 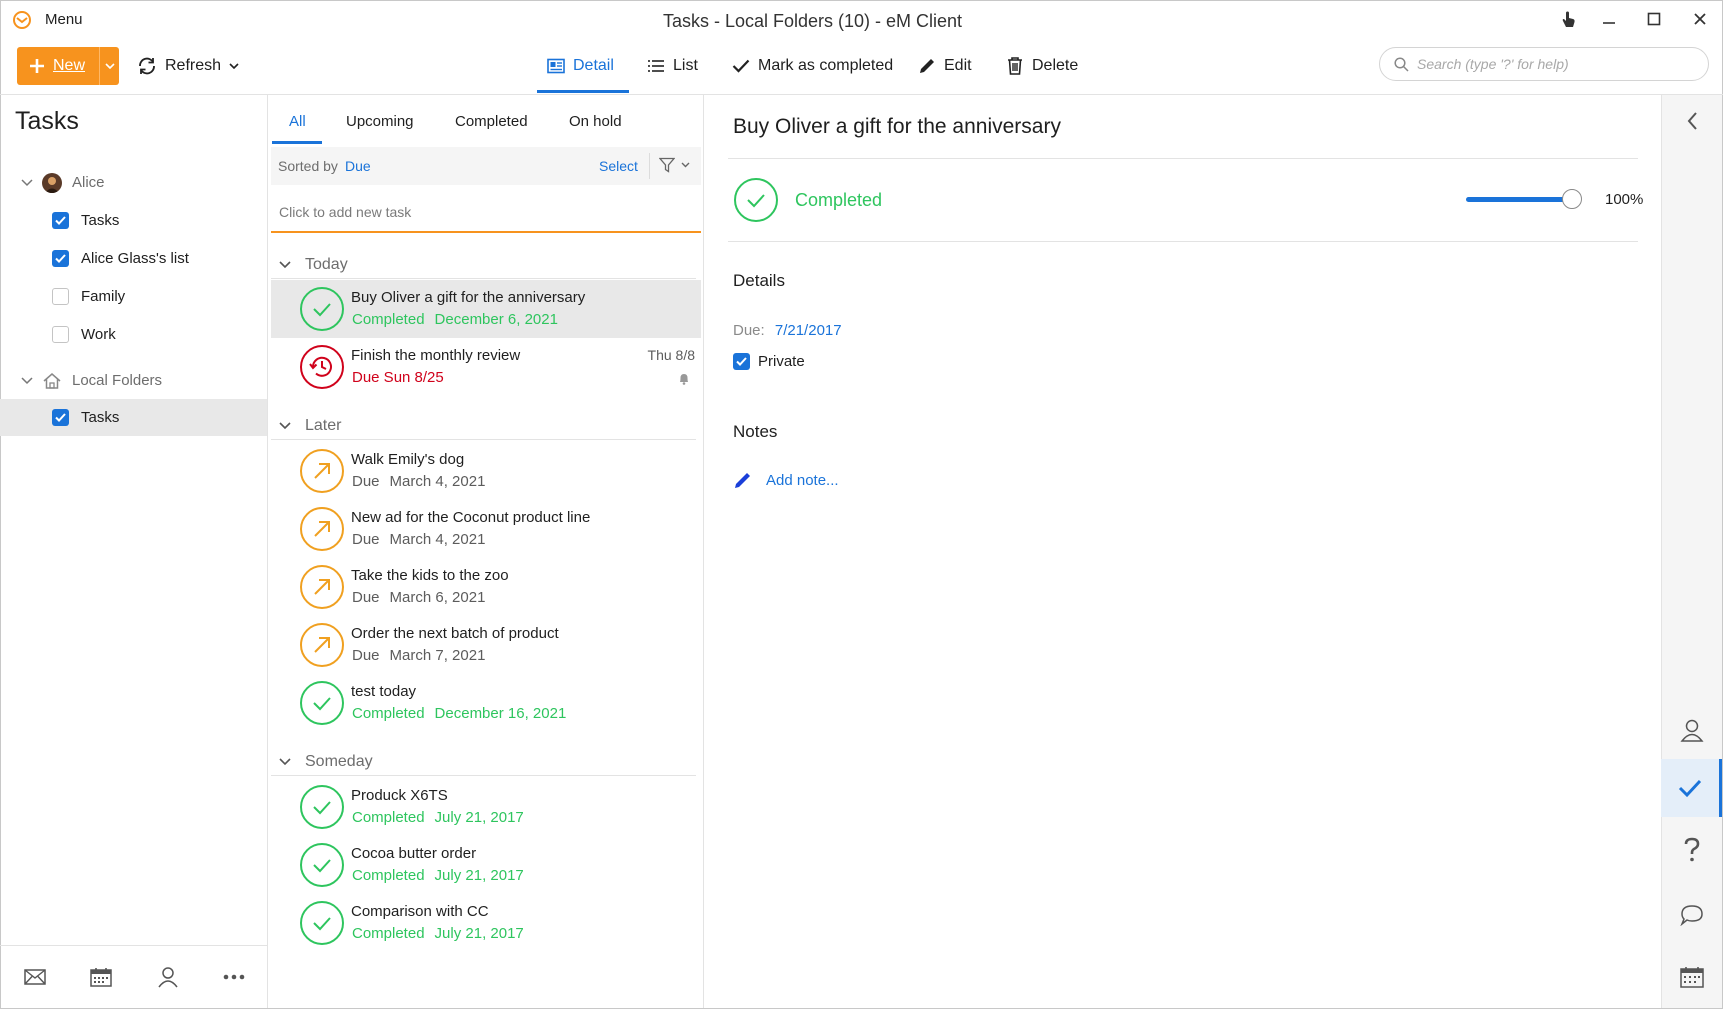 I want to click on mark-as-completed-button: Mark as completed, so click(x=812, y=66).